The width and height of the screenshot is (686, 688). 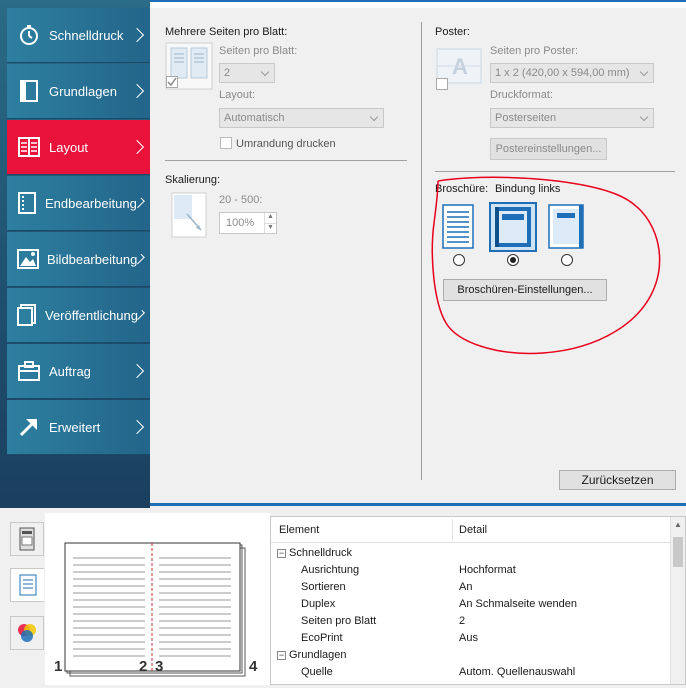 I want to click on table-header: Element Detail, so click(x=471, y=530).